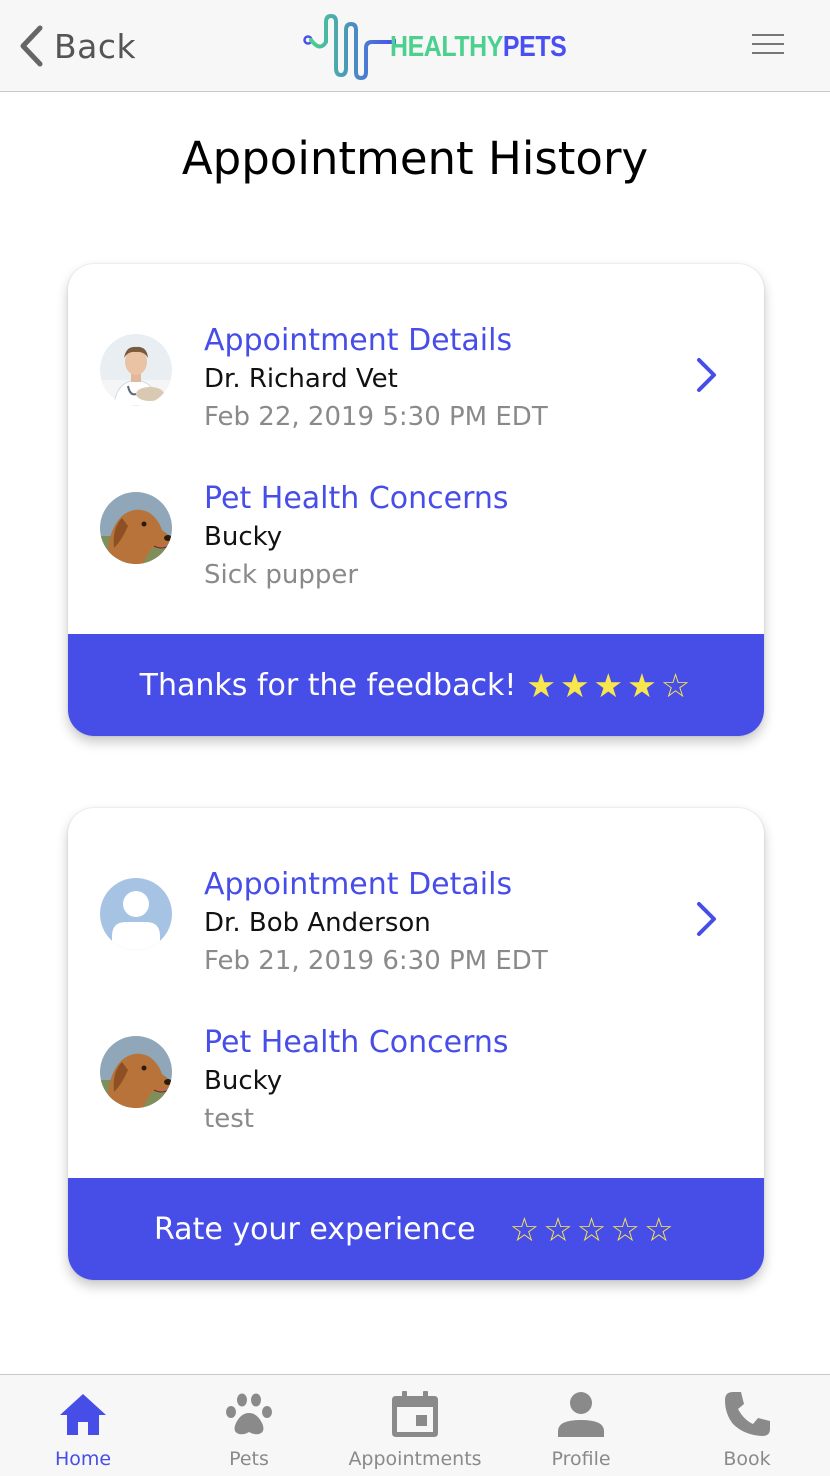 Image resolution: width=830 pixels, height=1476 pixels. What do you see at coordinates (356, 1081) in the screenshot?
I see `pet-concerns-text: Pet Health Concerns Bucky test` at bounding box center [356, 1081].